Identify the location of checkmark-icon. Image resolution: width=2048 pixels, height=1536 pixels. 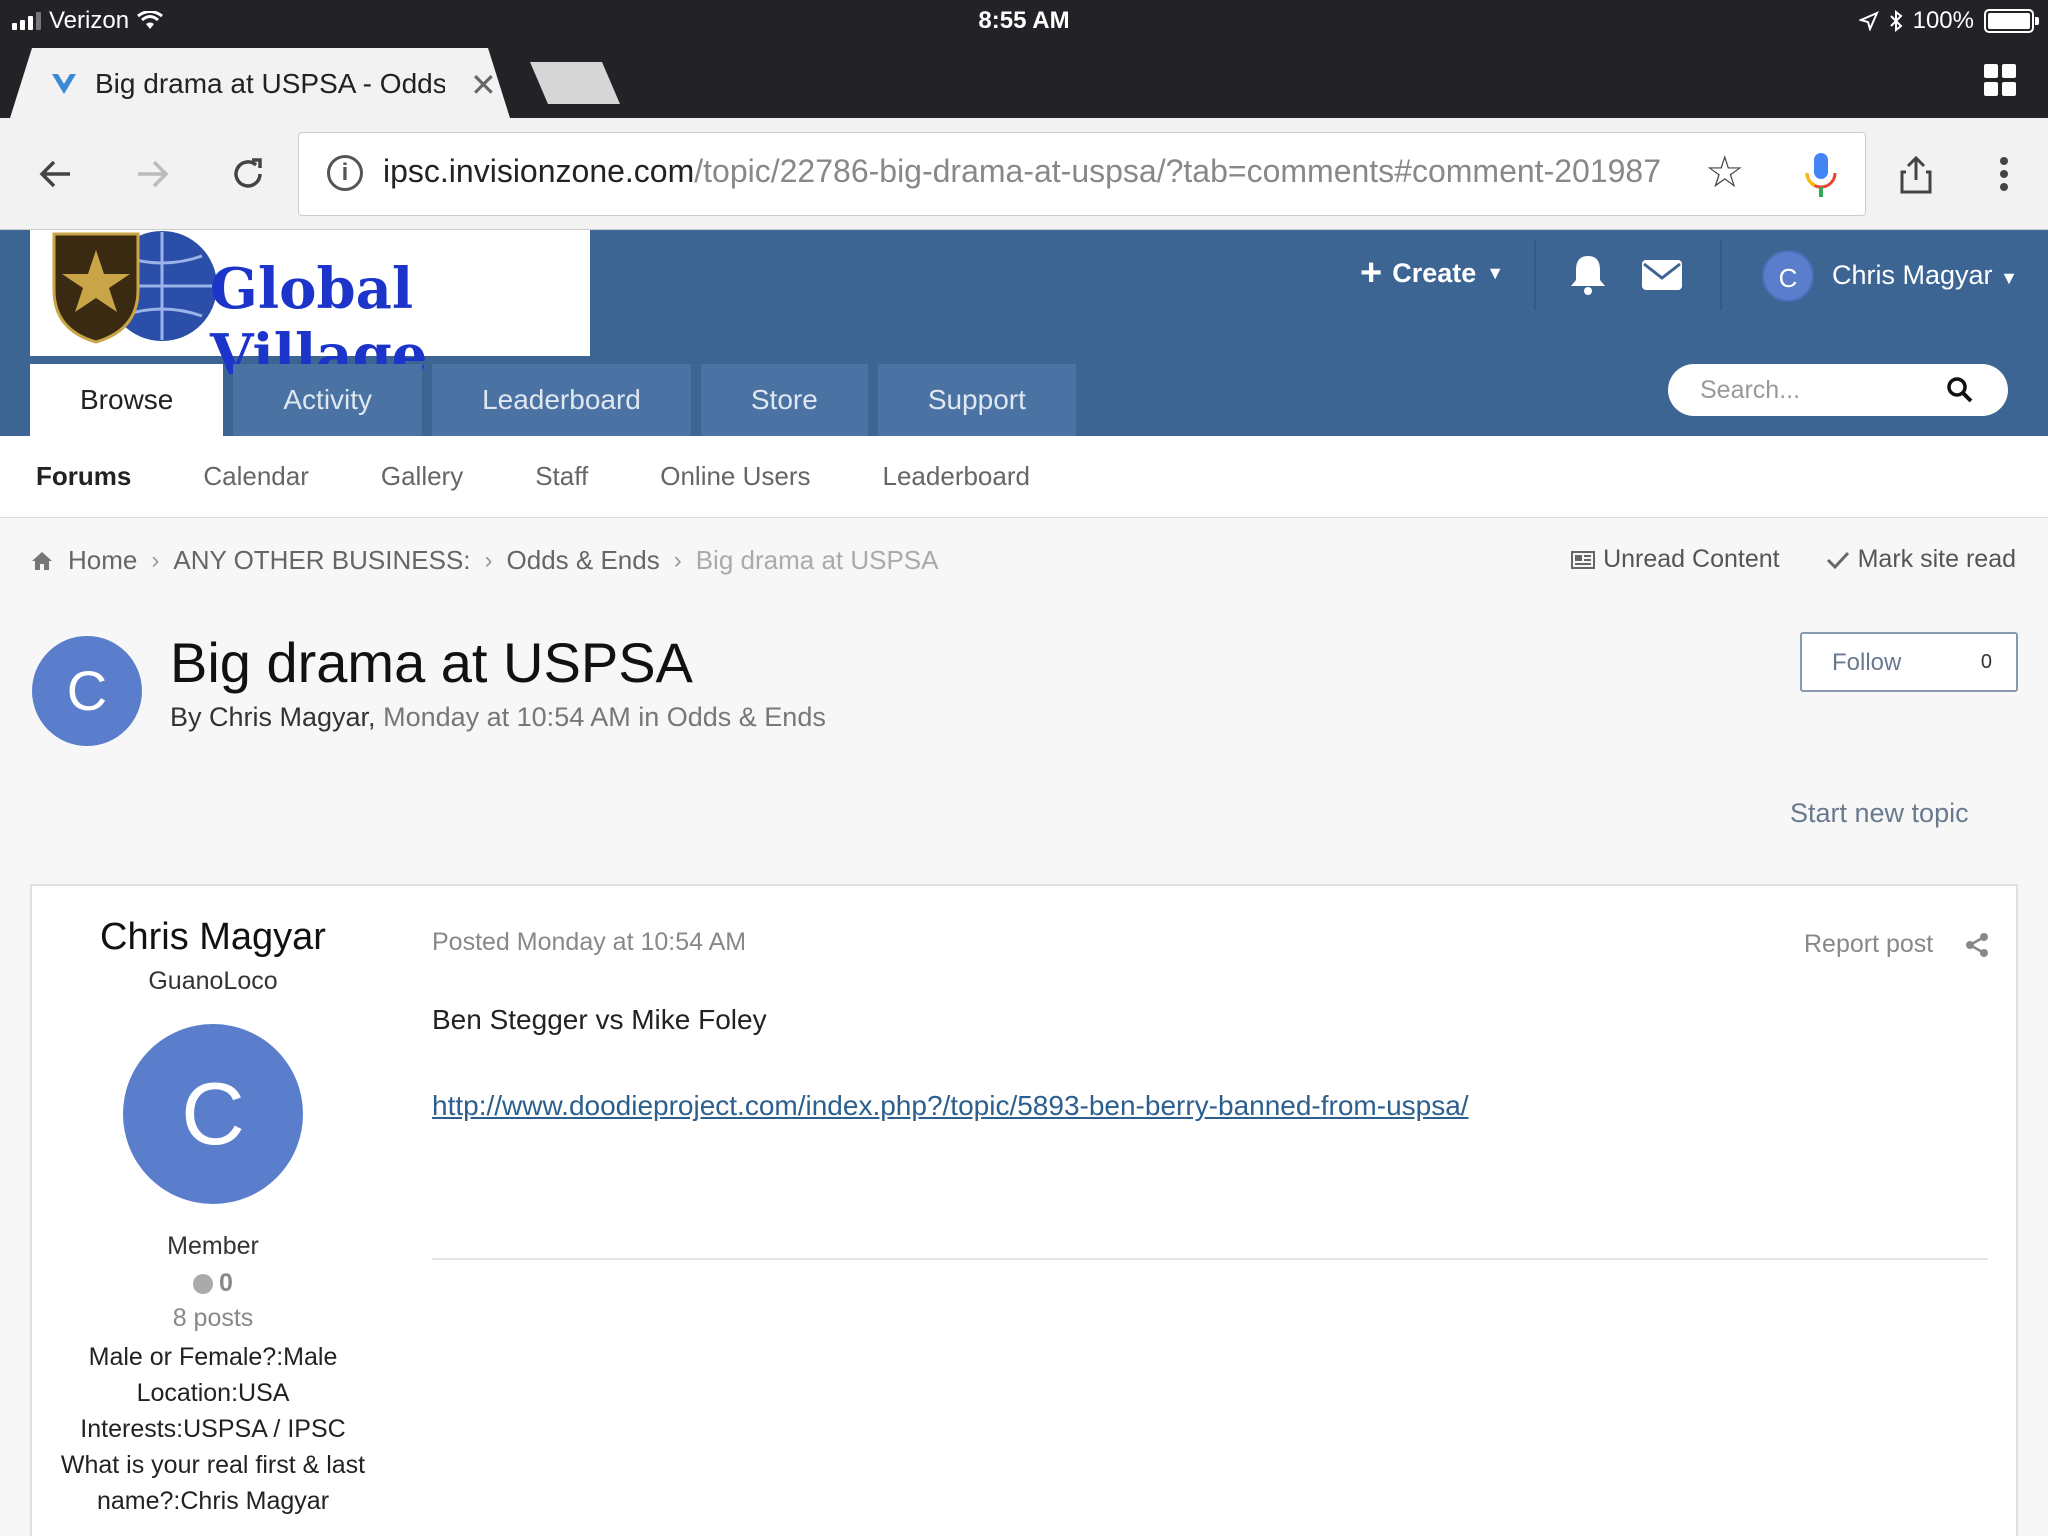
(1837, 560).